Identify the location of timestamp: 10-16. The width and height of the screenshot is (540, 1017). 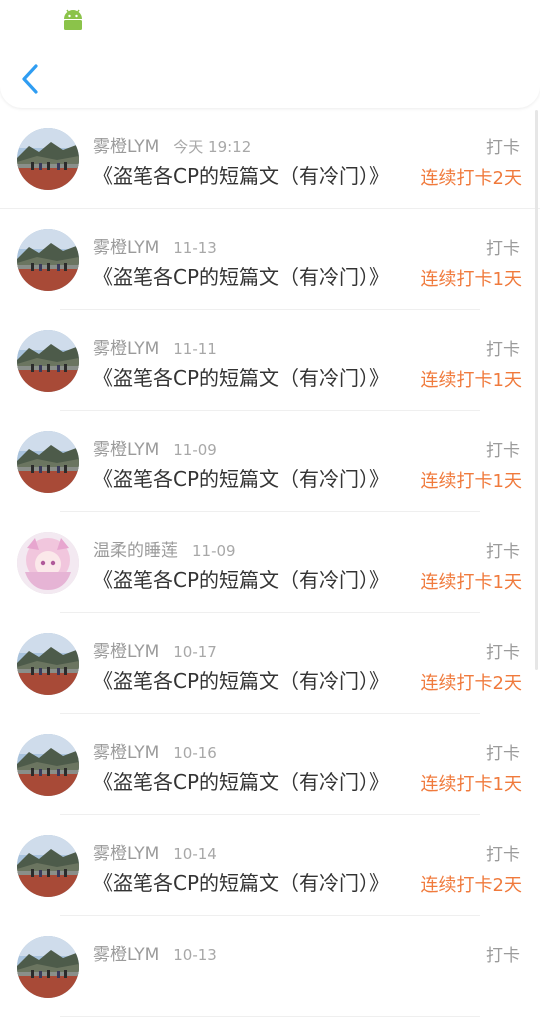
(195, 753).